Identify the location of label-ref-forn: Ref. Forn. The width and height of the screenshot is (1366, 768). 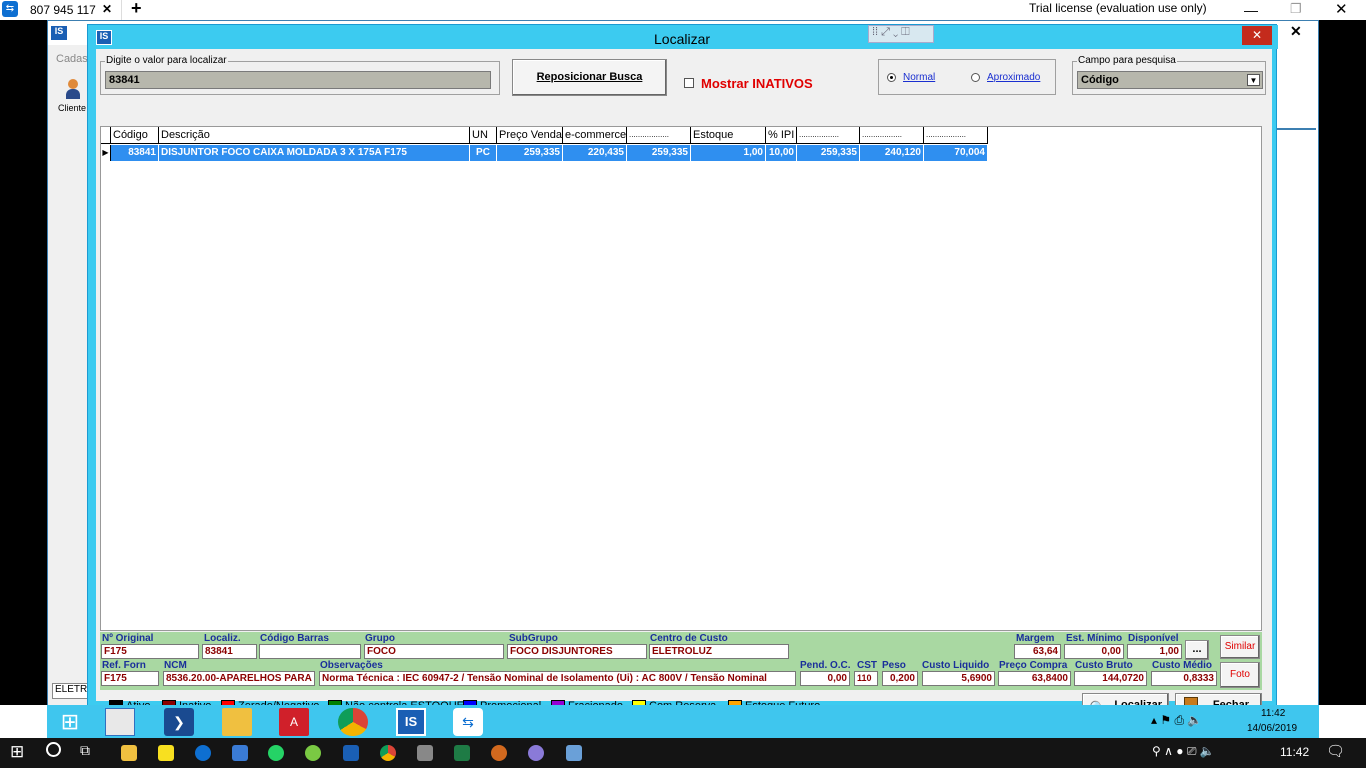
(124, 665).